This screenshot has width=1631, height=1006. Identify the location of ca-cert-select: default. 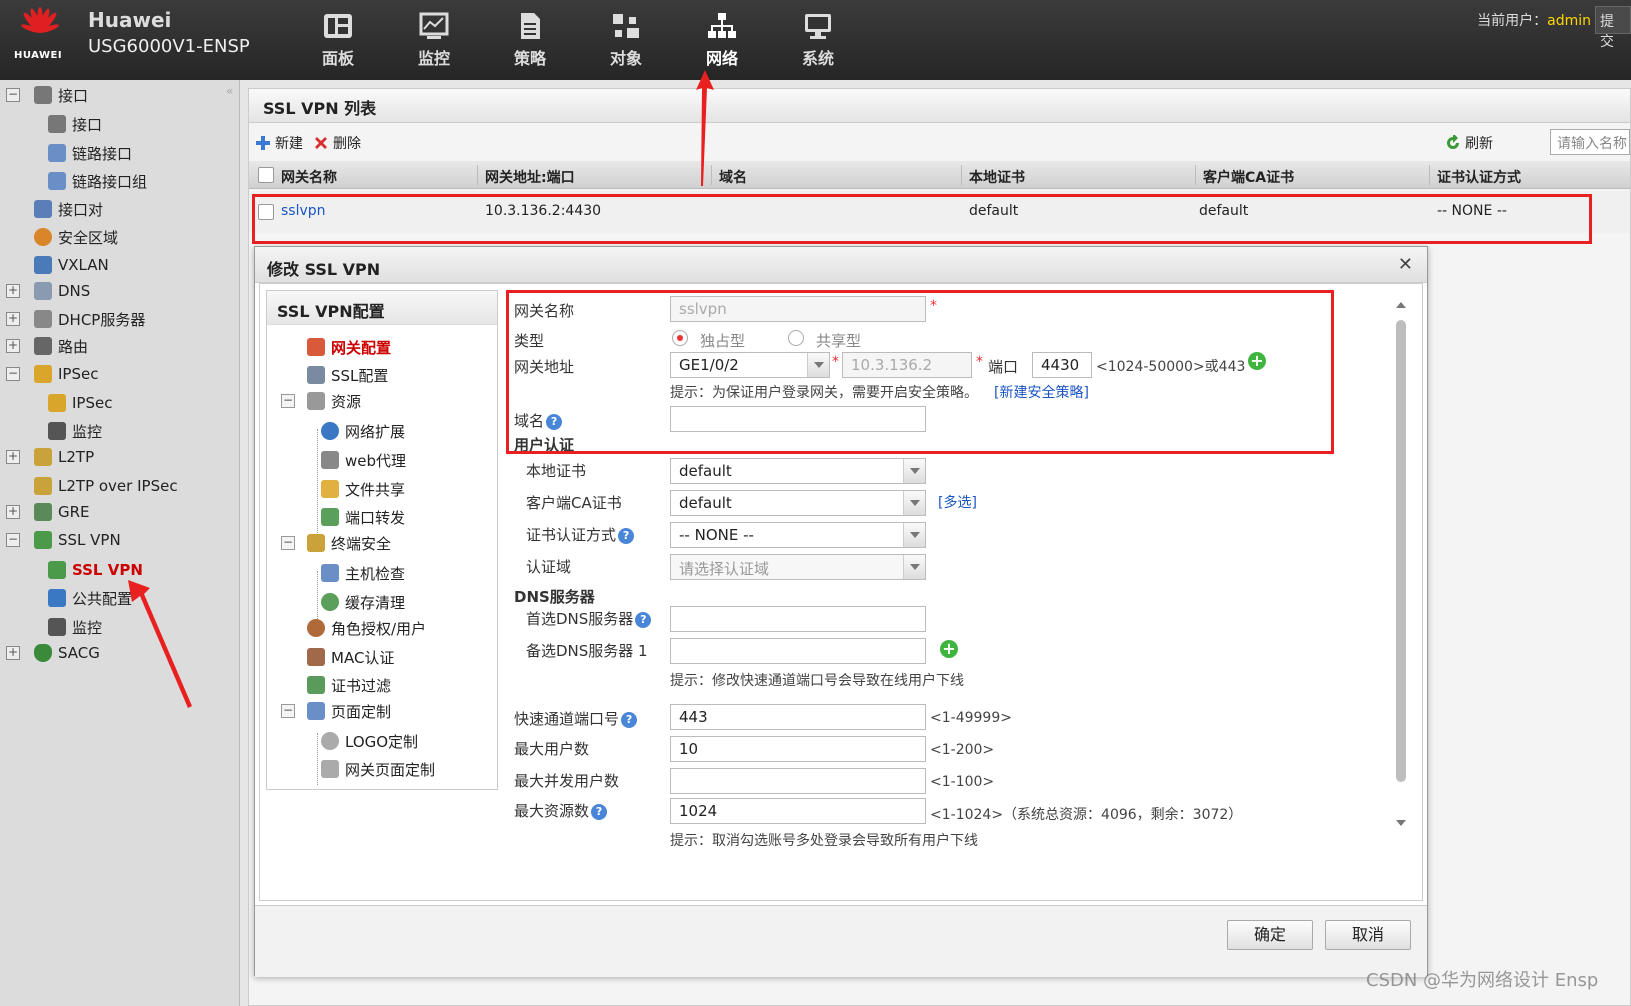
(798, 503).